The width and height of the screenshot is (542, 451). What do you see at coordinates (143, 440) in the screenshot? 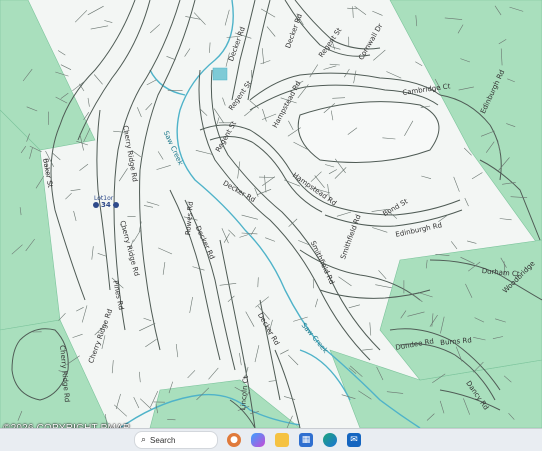
I see `search-icon: ⌕` at bounding box center [143, 440].